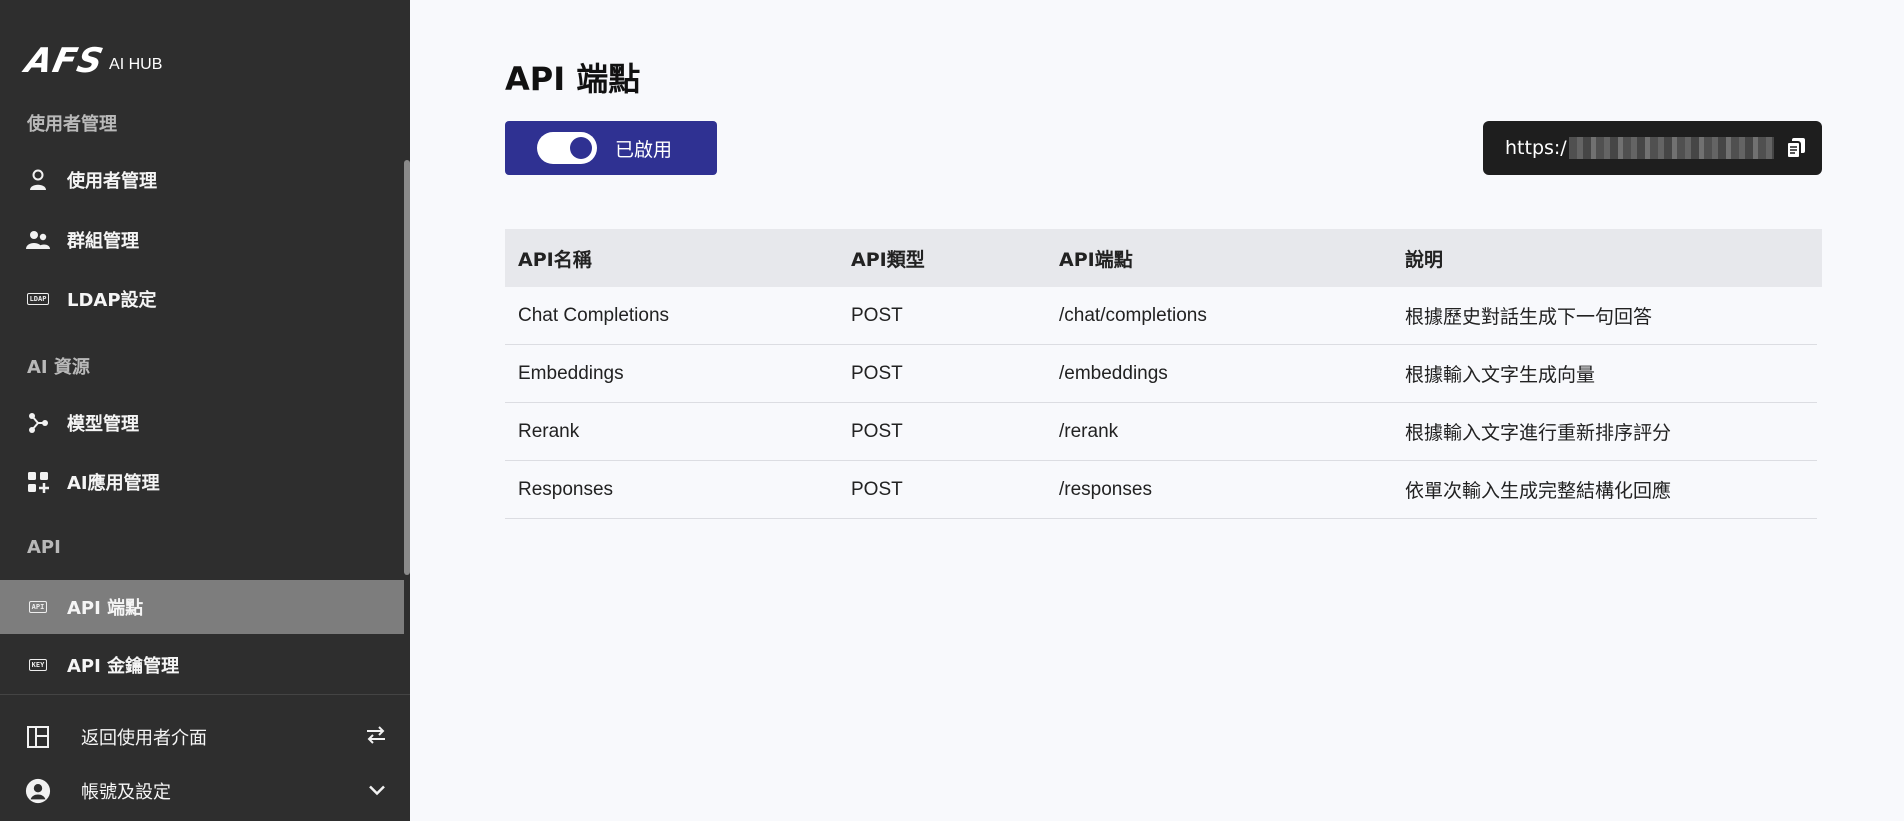 Image resolution: width=1904 pixels, height=821 pixels. I want to click on cell-endpoint: /rerank, so click(1089, 431).